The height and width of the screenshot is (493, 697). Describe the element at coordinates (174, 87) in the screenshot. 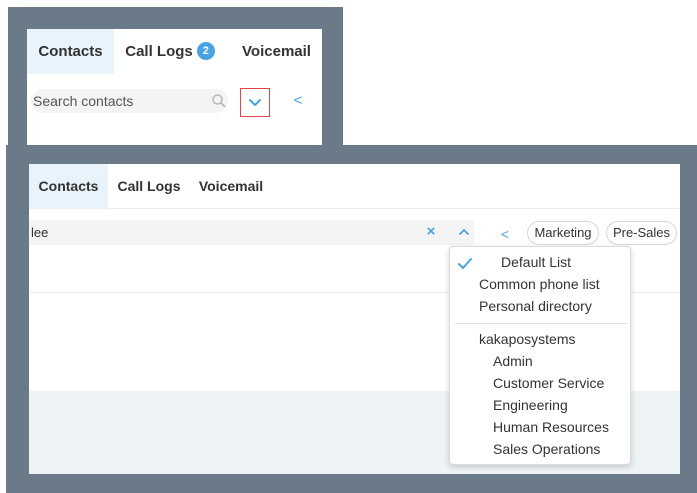

I see `panel-small: Contacts Call Logs2 Voicemail <` at that location.